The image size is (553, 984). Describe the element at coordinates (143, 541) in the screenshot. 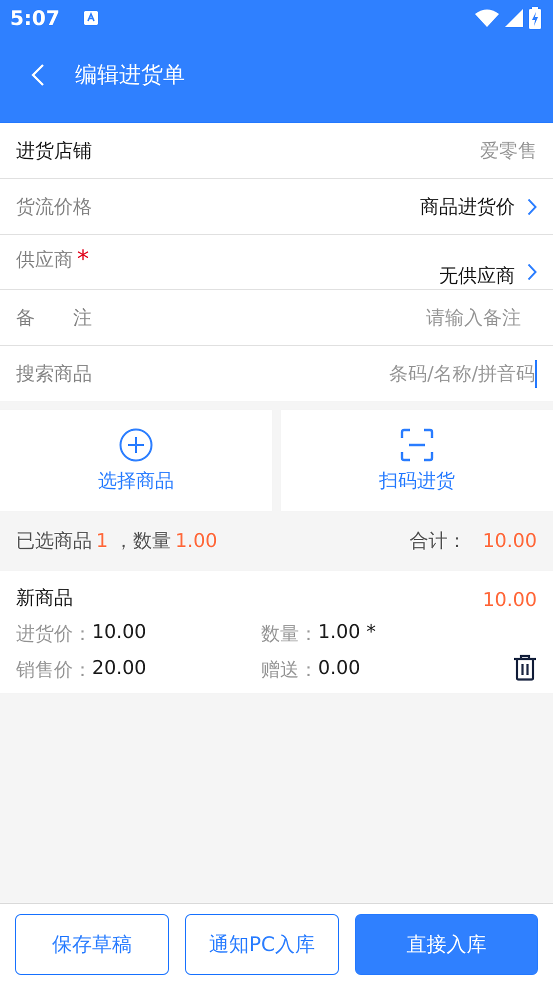

I see `quantity-label: ，数量` at that location.